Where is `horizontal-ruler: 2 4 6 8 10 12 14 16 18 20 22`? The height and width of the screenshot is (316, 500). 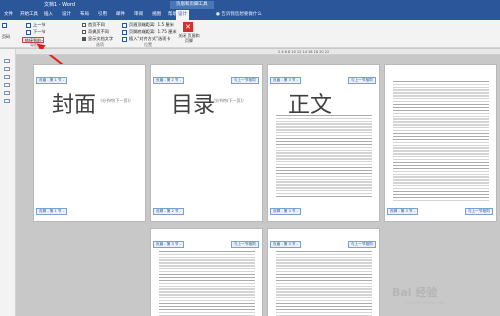 horizontal-ruler: 2 4 6 8 10 12 14 16 18 20 22 is located at coordinates (258, 52).